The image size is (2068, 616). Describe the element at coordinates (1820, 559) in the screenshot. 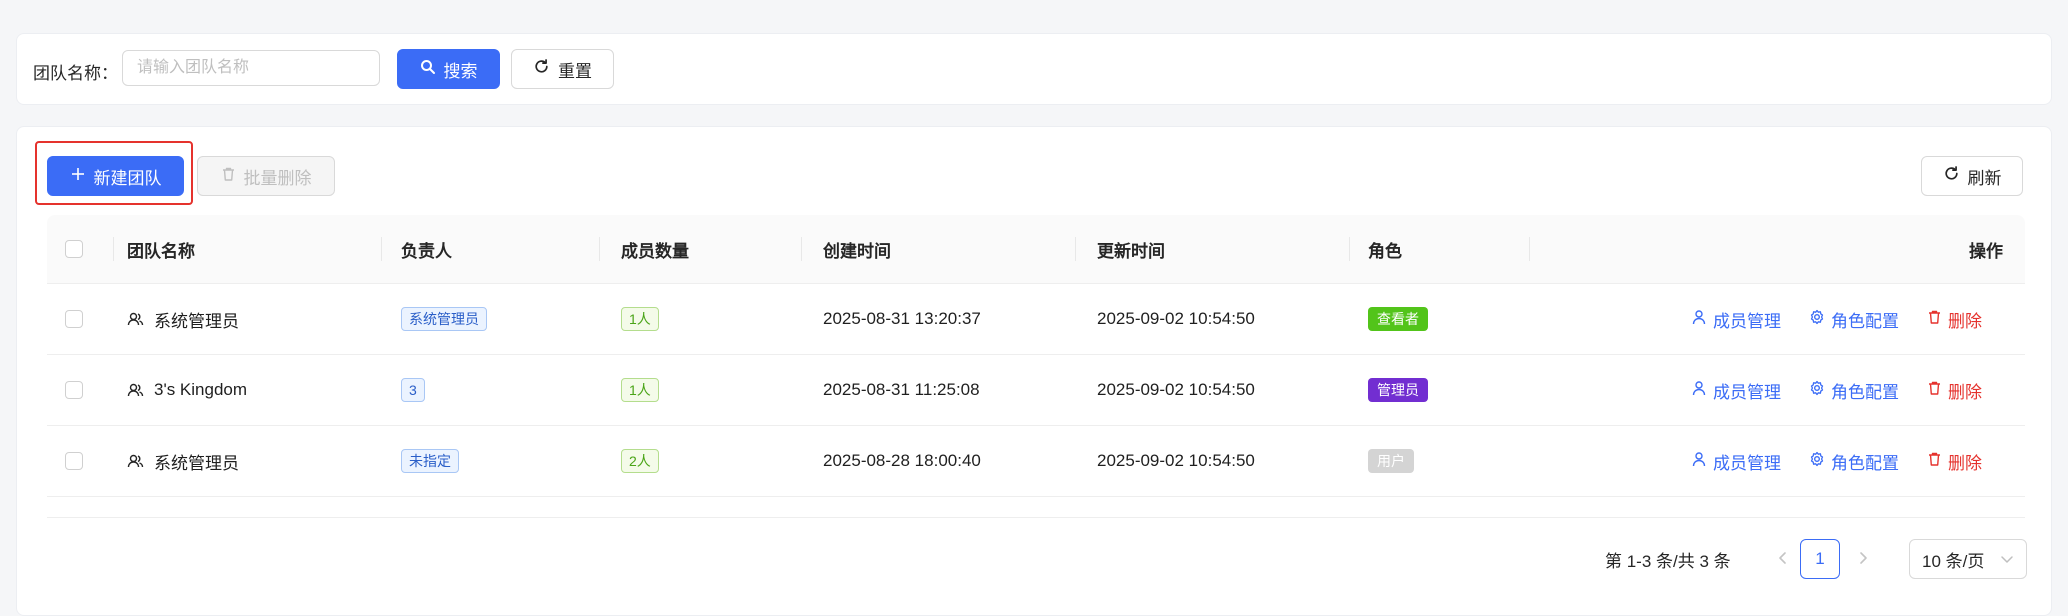

I see `page-1-button: 1` at that location.